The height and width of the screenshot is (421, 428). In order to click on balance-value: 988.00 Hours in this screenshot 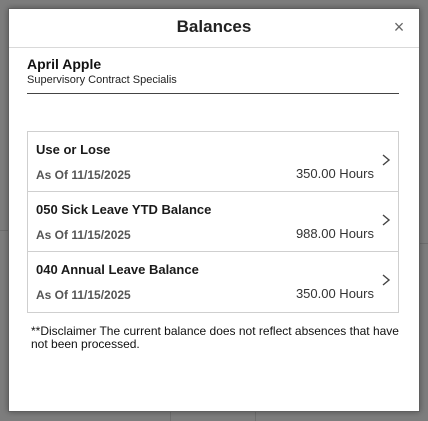, I will do `click(334, 233)`.